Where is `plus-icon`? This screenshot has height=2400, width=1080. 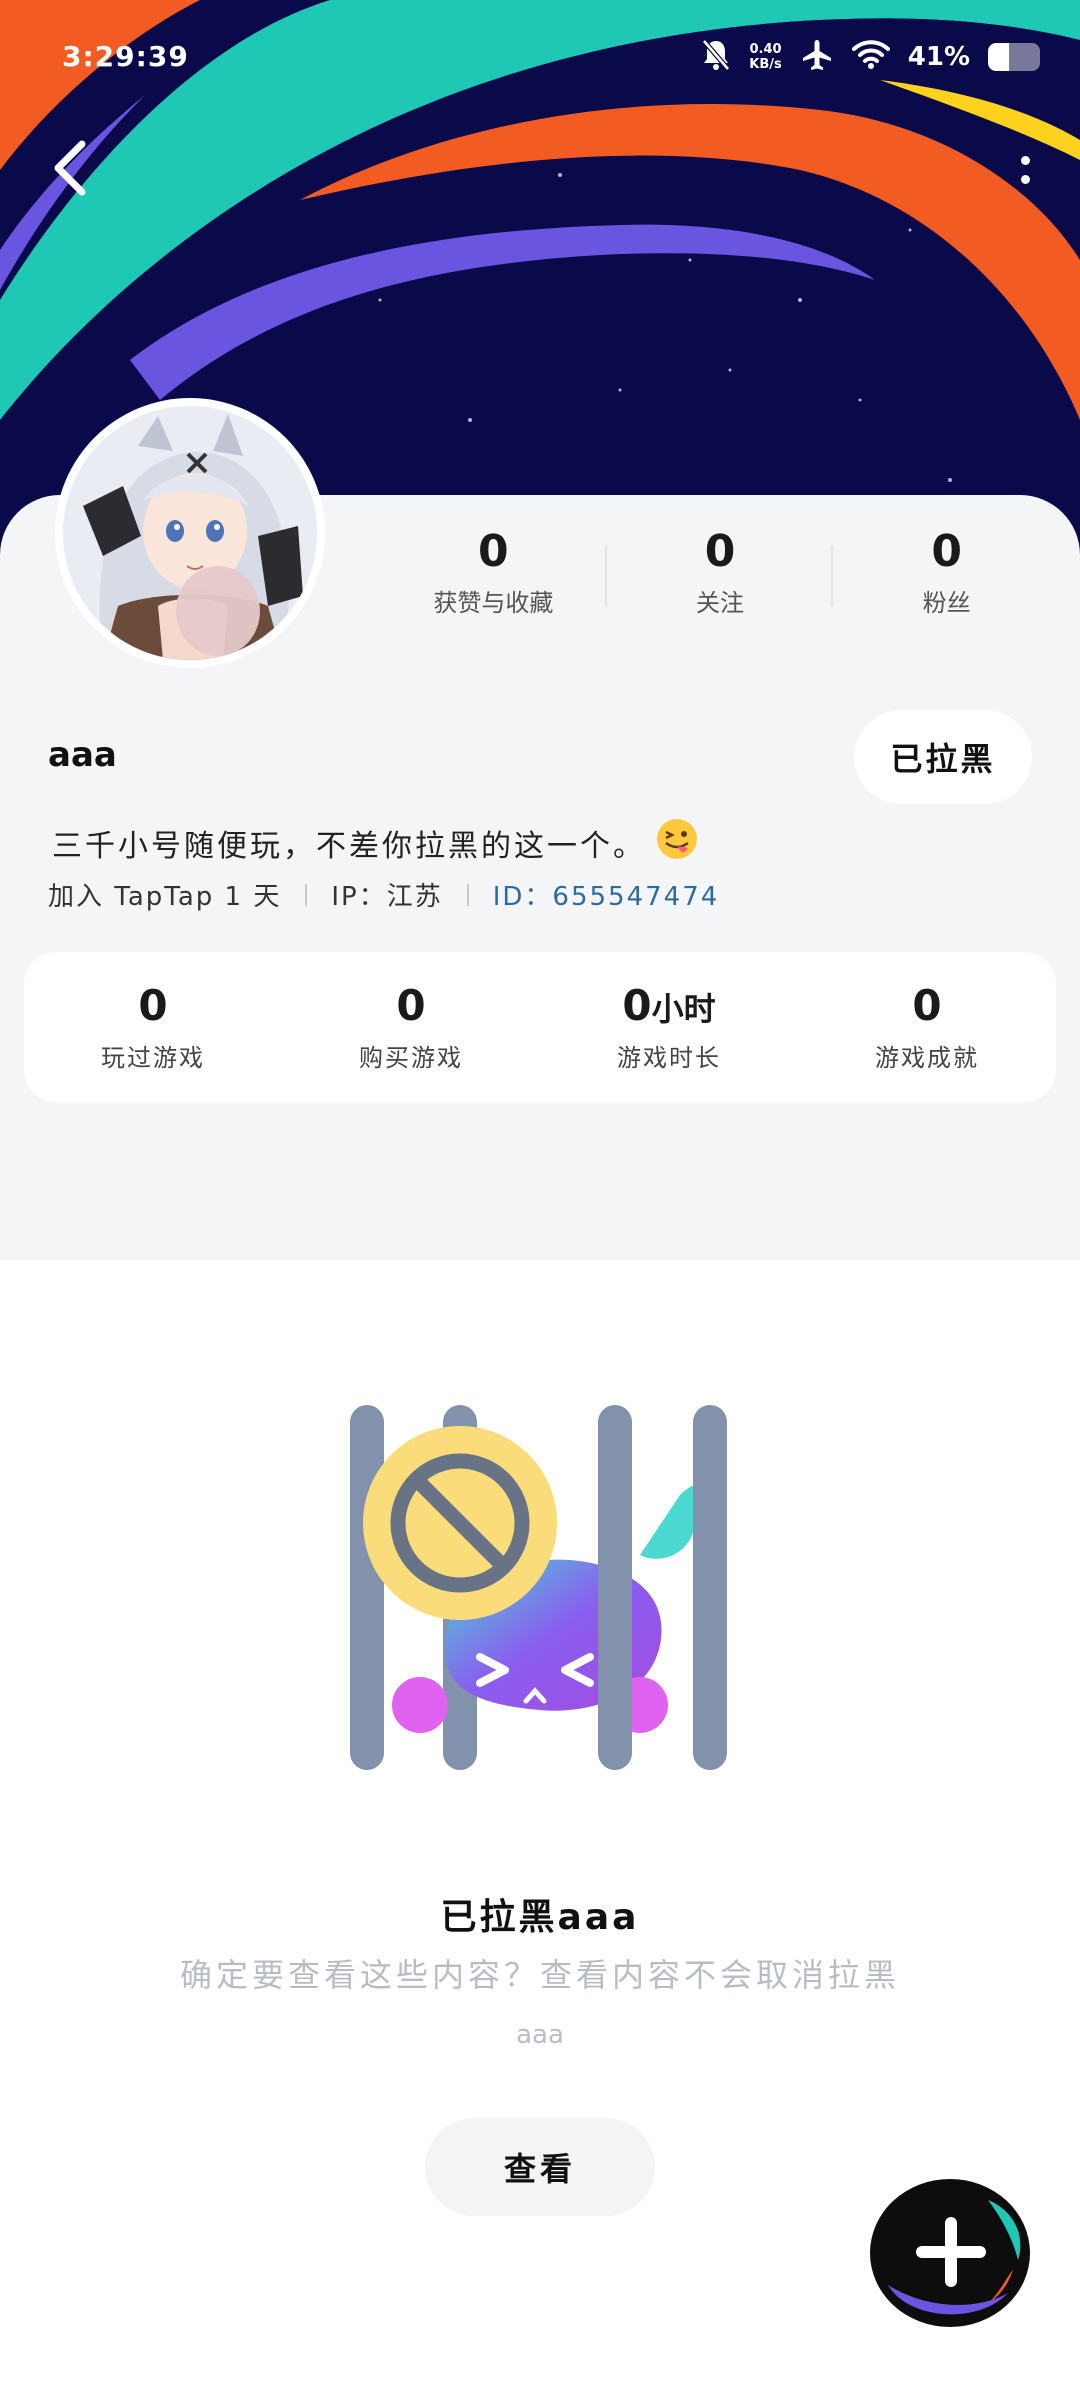
plus-icon is located at coordinates (950, 2253).